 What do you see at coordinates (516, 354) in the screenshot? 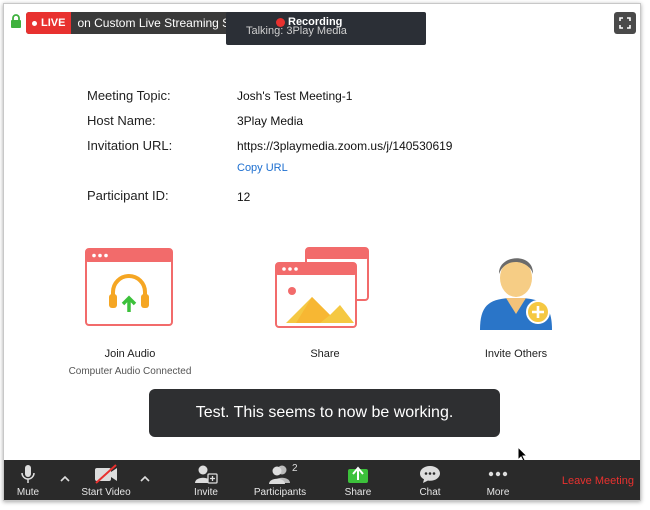
I see `invite-others-label: Invite Others` at bounding box center [516, 354].